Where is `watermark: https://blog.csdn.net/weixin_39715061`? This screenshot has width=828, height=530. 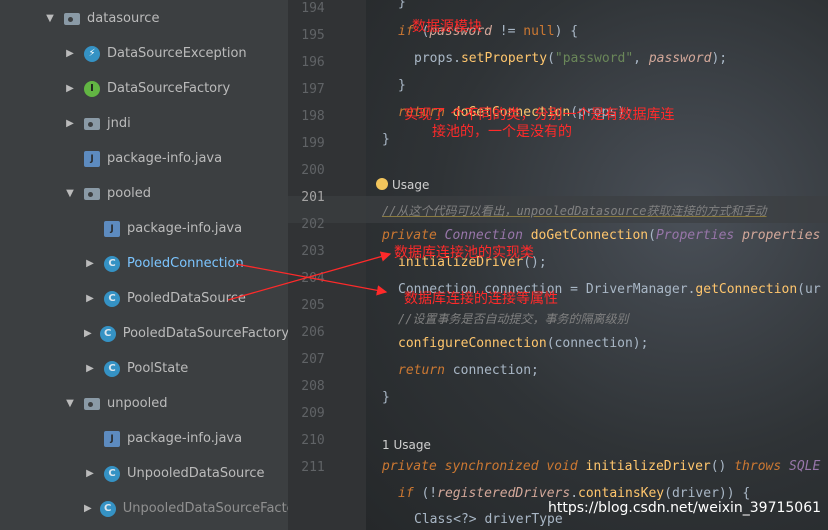
watermark: https://blog.csdn.net/weixin_39715061 is located at coordinates (685, 508).